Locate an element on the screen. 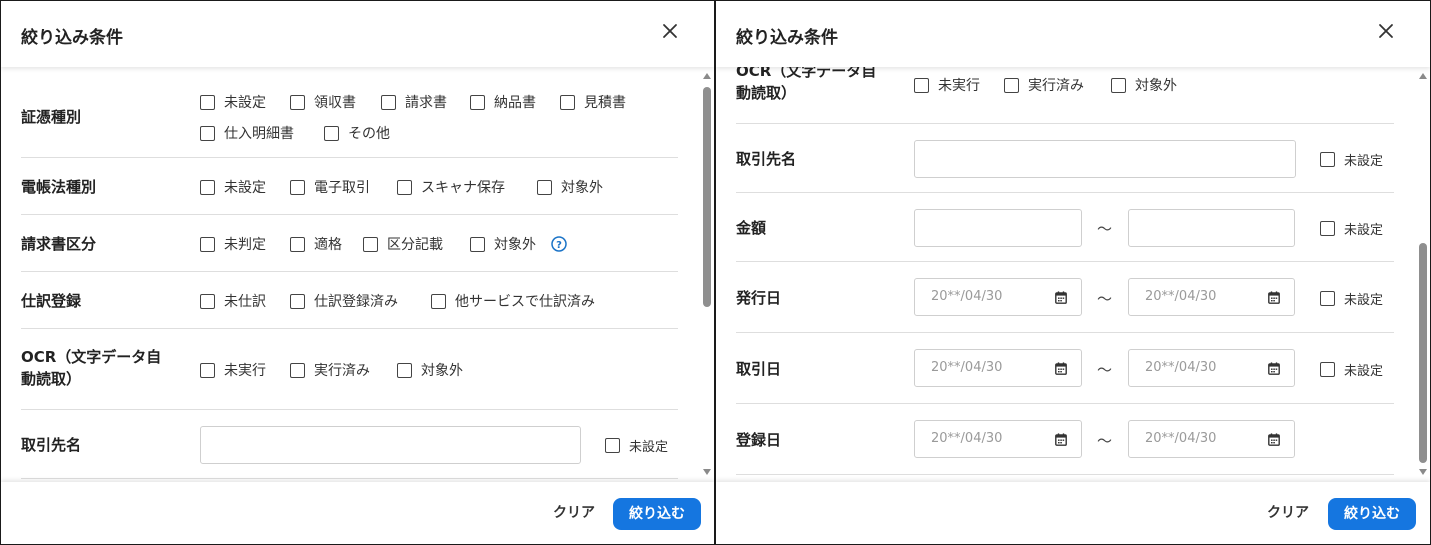 This screenshot has height=545, width=1431. amount-unset-checkbox: 未設定 is located at coordinates (1351, 228).